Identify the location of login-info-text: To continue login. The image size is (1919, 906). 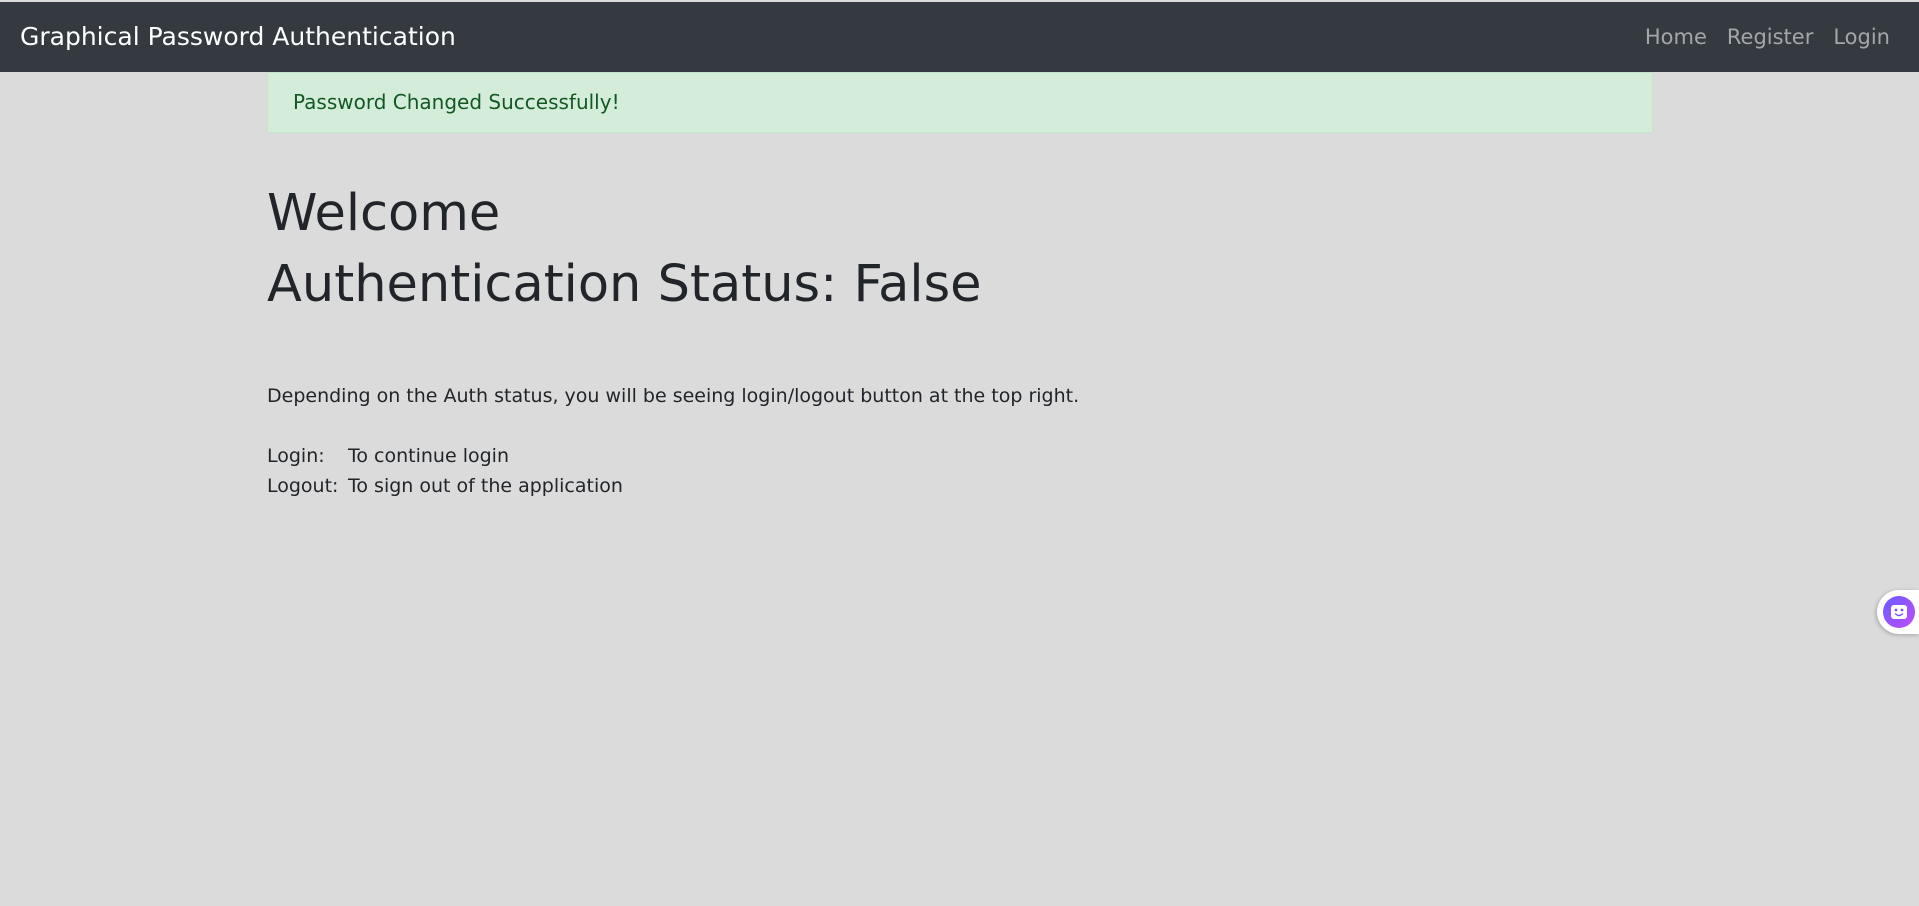
(428, 456).